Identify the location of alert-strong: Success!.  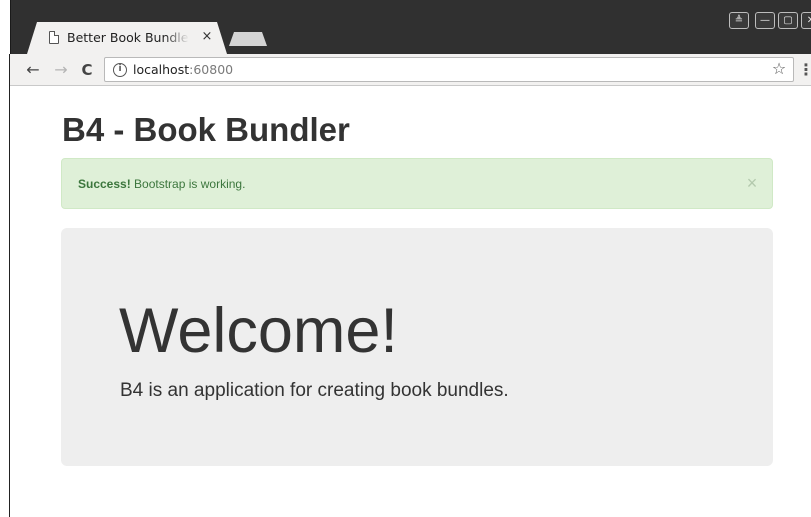
(104, 184).